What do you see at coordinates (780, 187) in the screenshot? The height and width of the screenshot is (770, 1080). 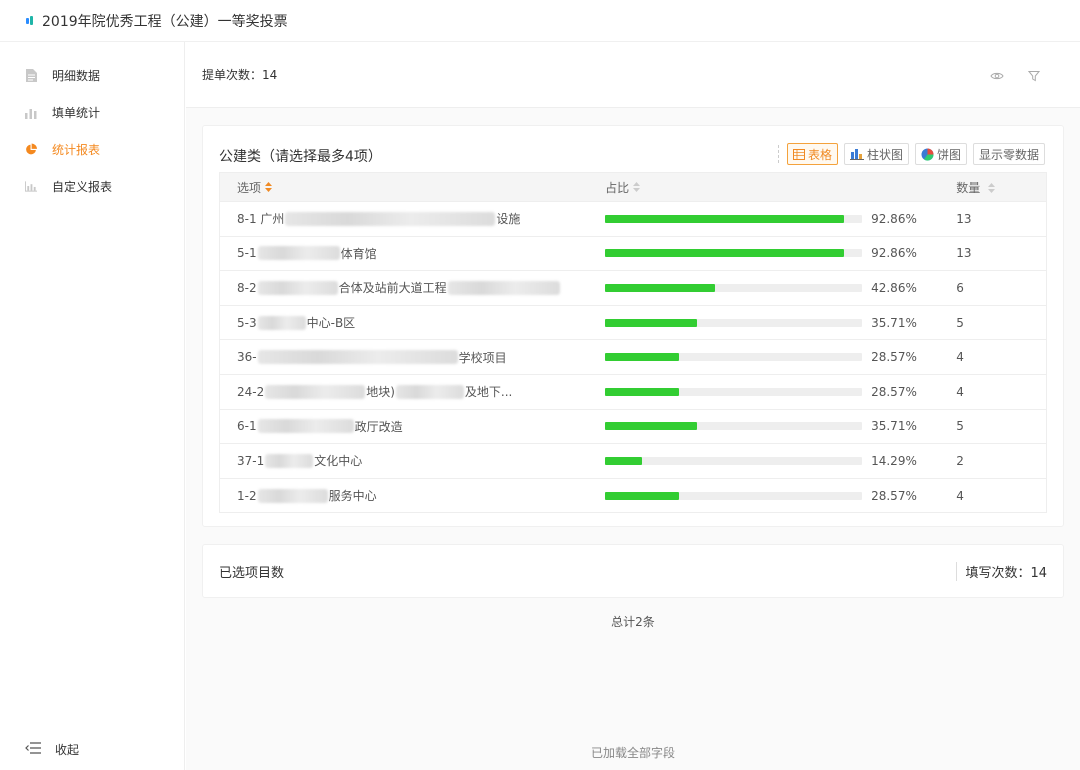 I see `col-ratio-header: 占比` at bounding box center [780, 187].